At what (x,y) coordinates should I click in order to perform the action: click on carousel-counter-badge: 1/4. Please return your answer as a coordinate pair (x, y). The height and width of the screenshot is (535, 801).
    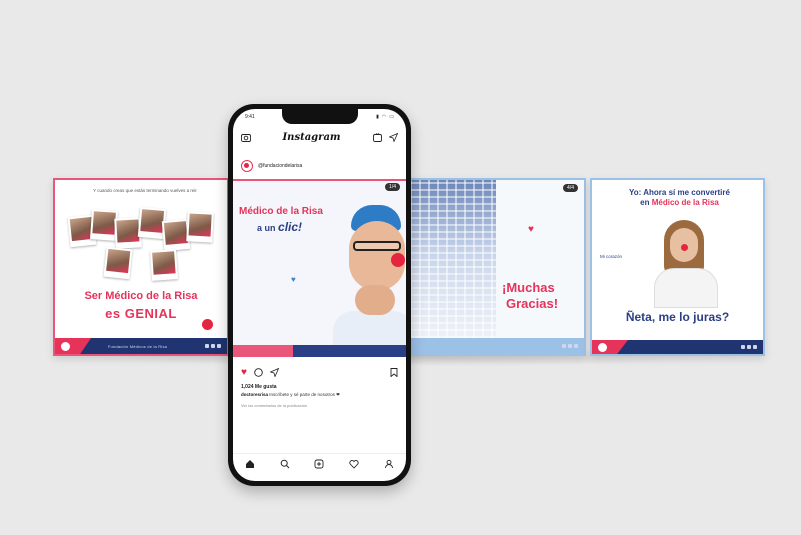
    Looking at the image, I should click on (392, 187).